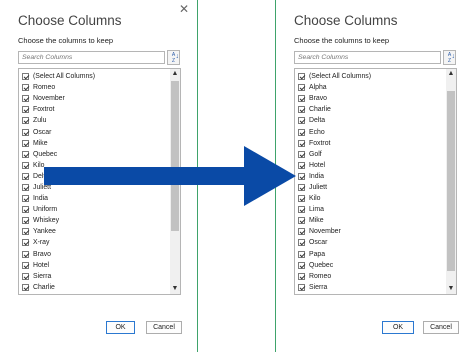 The height and width of the screenshot is (352, 474). Describe the element at coordinates (170, 176) in the screenshot. I see `right-arrow-icon` at that location.